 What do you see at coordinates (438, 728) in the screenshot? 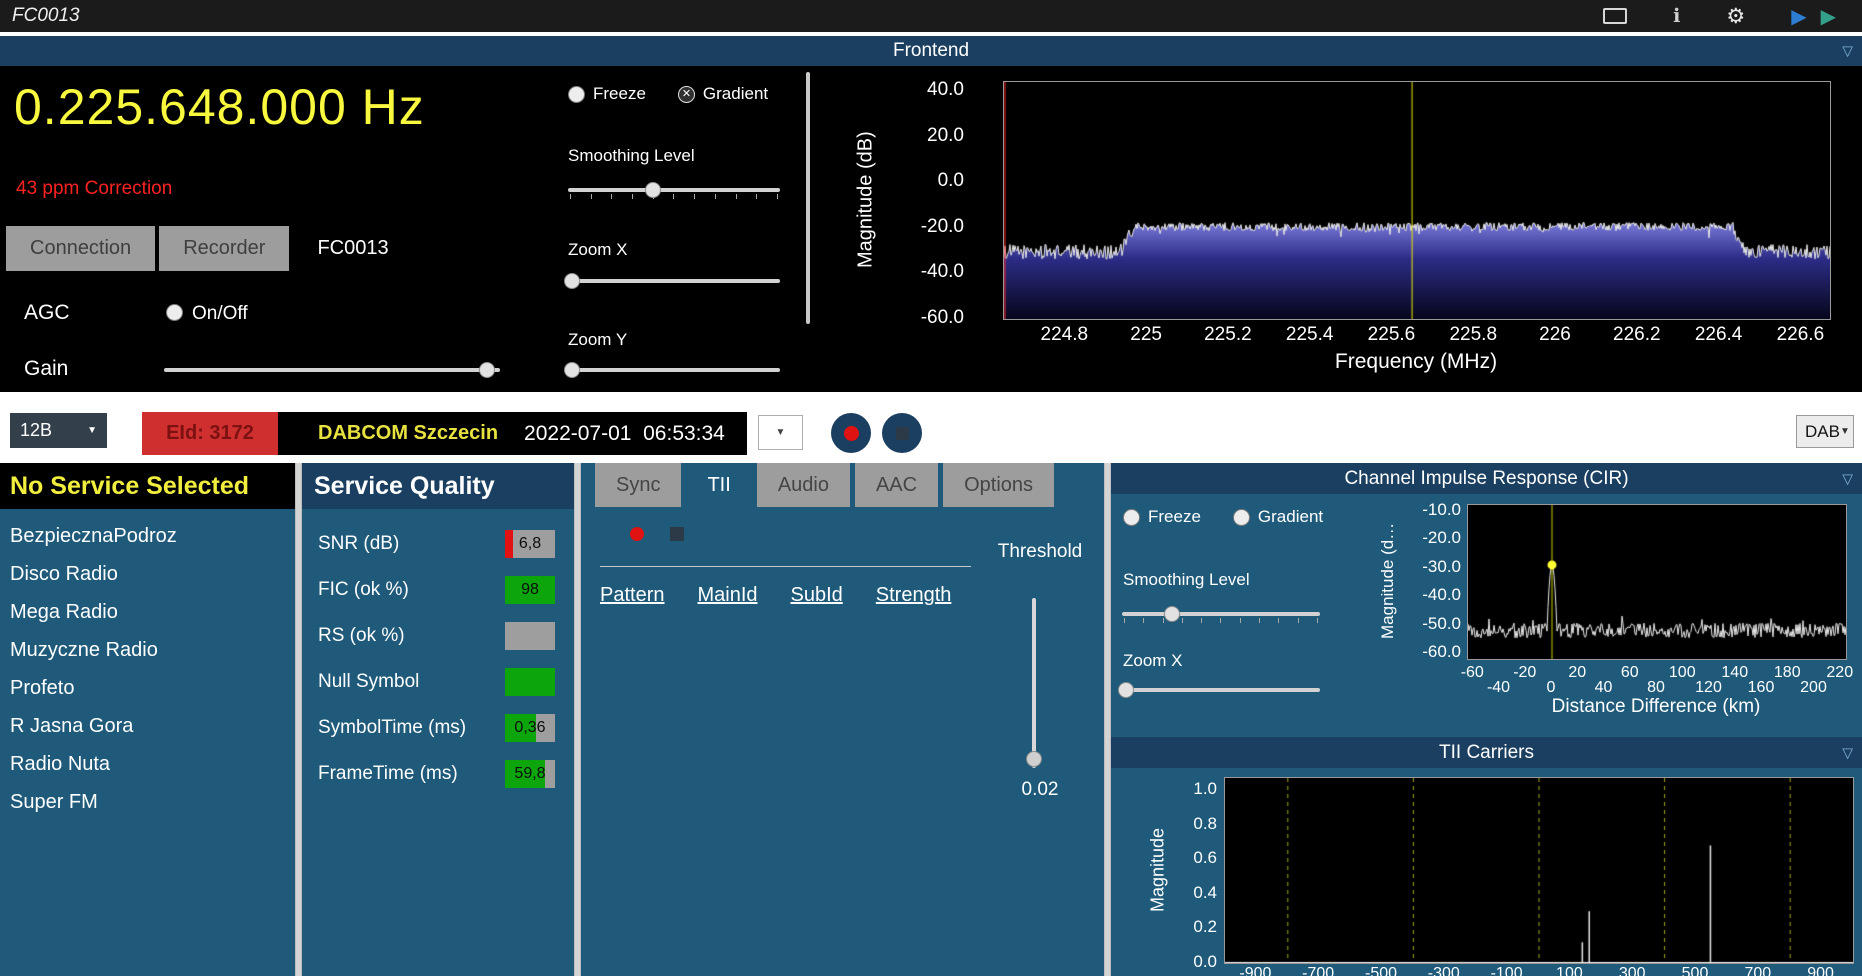
I see `quality-row: SymbolTime (ms) 0,36` at bounding box center [438, 728].